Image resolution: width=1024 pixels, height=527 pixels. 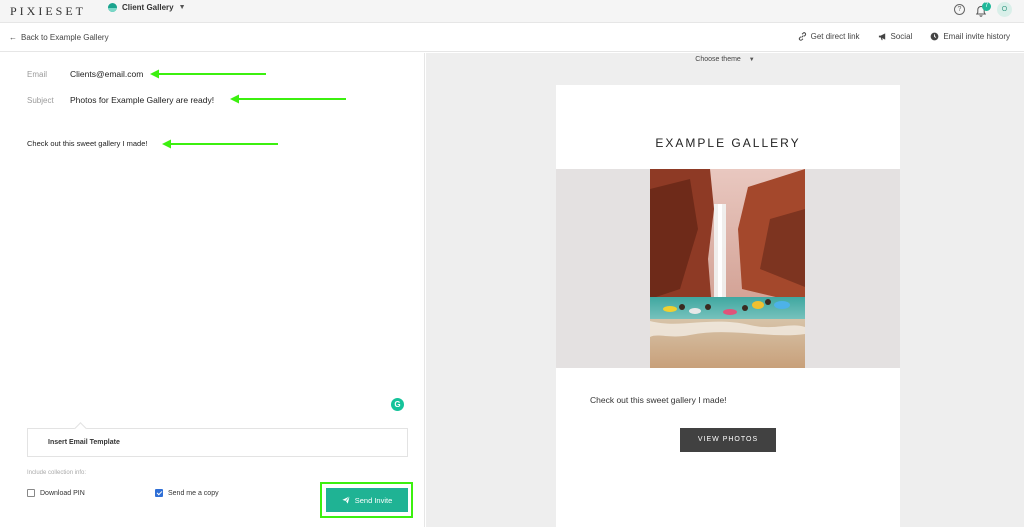 I want to click on insert-email-template-button: Insert Email Template, so click(x=217, y=442).